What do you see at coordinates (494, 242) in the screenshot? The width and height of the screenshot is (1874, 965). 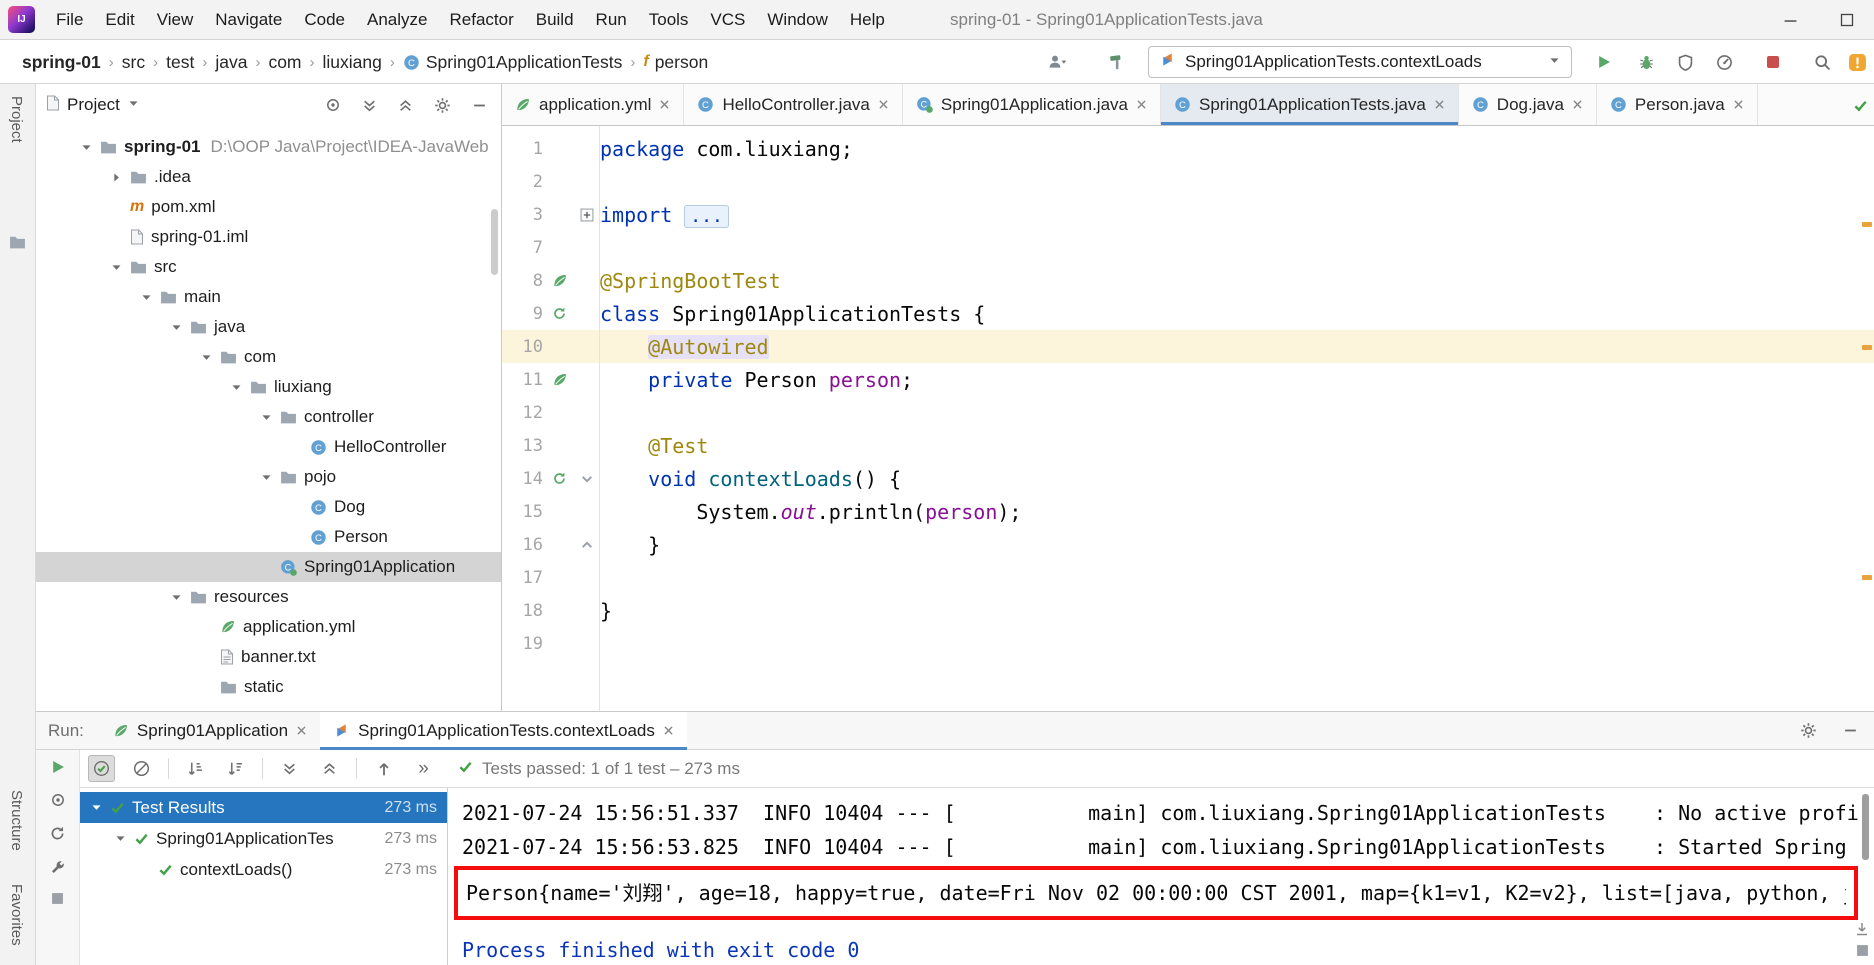 I see `project-scrollbar` at bounding box center [494, 242].